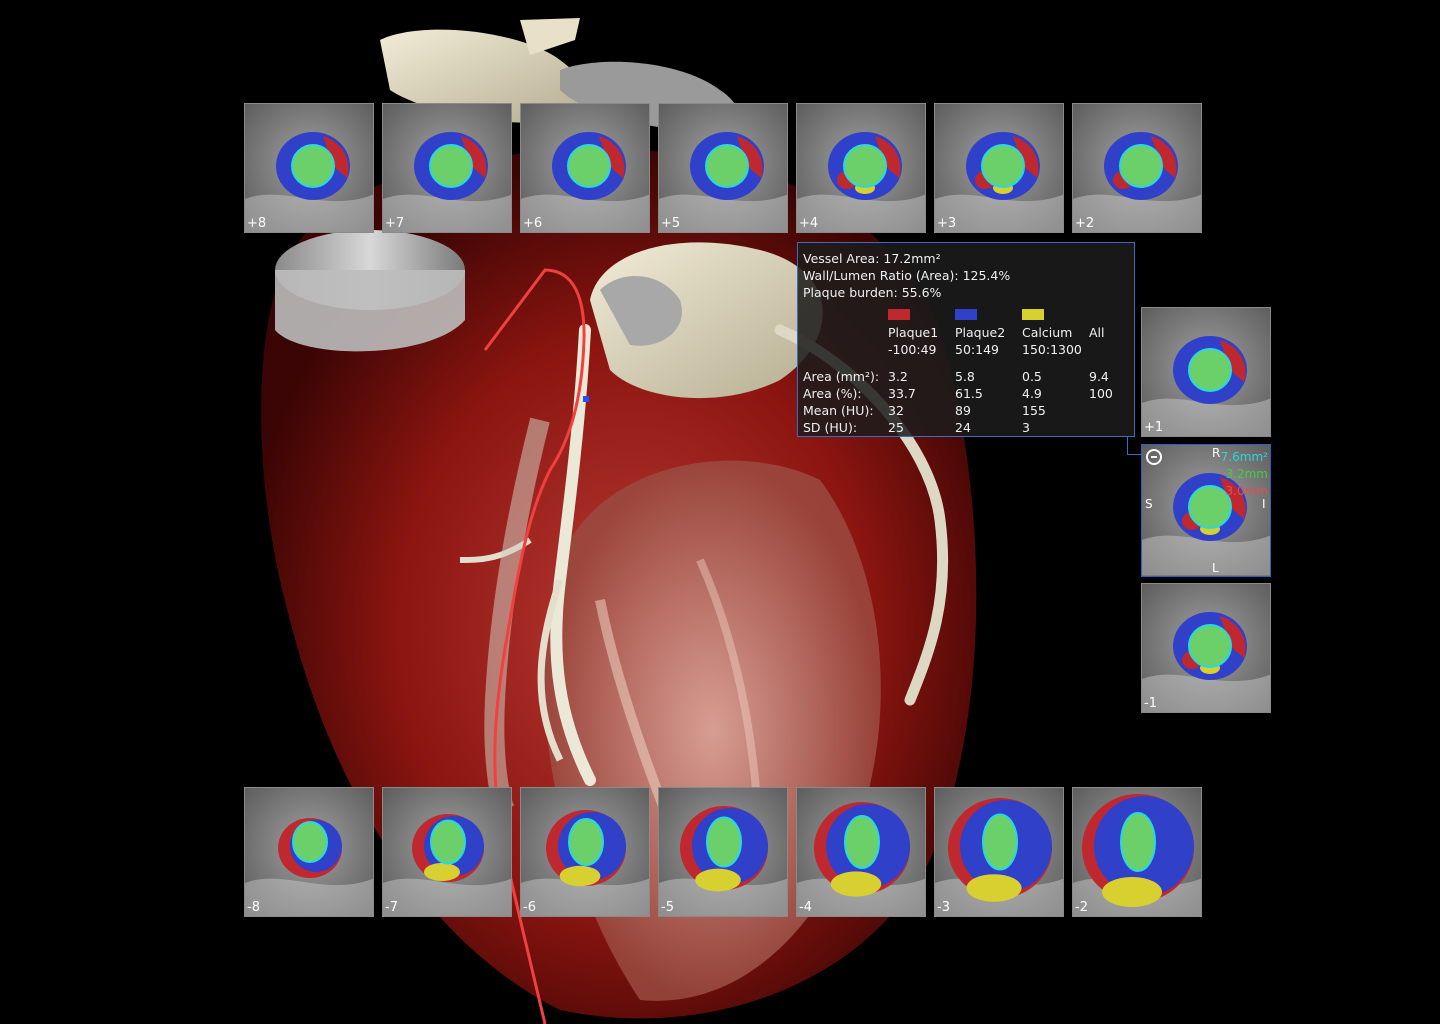 This screenshot has width=1440, height=1024. What do you see at coordinates (1246, 491) in the screenshot?
I see `diameter-measure-2: 3.0mm` at bounding box center [1246, 491].